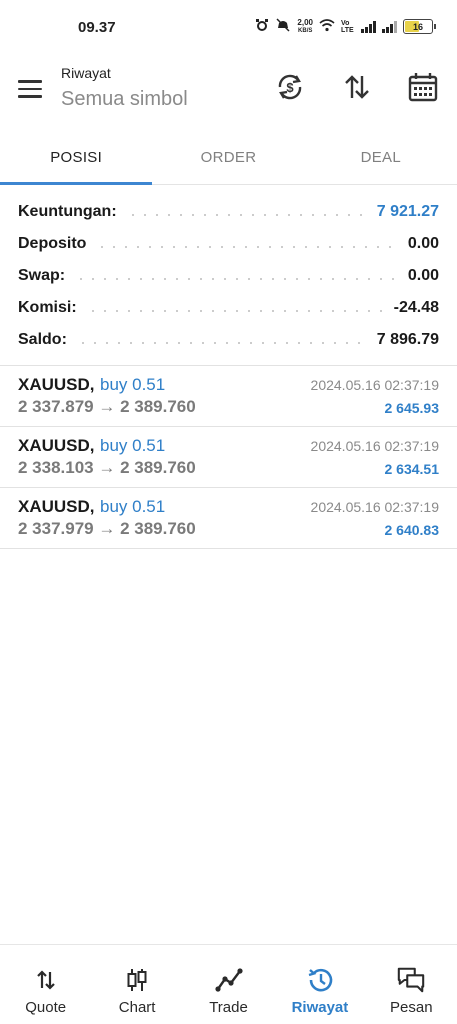  Describe the element at coordinates (389, 26) in the screenshot. I see `signal-2-icon` at that location.